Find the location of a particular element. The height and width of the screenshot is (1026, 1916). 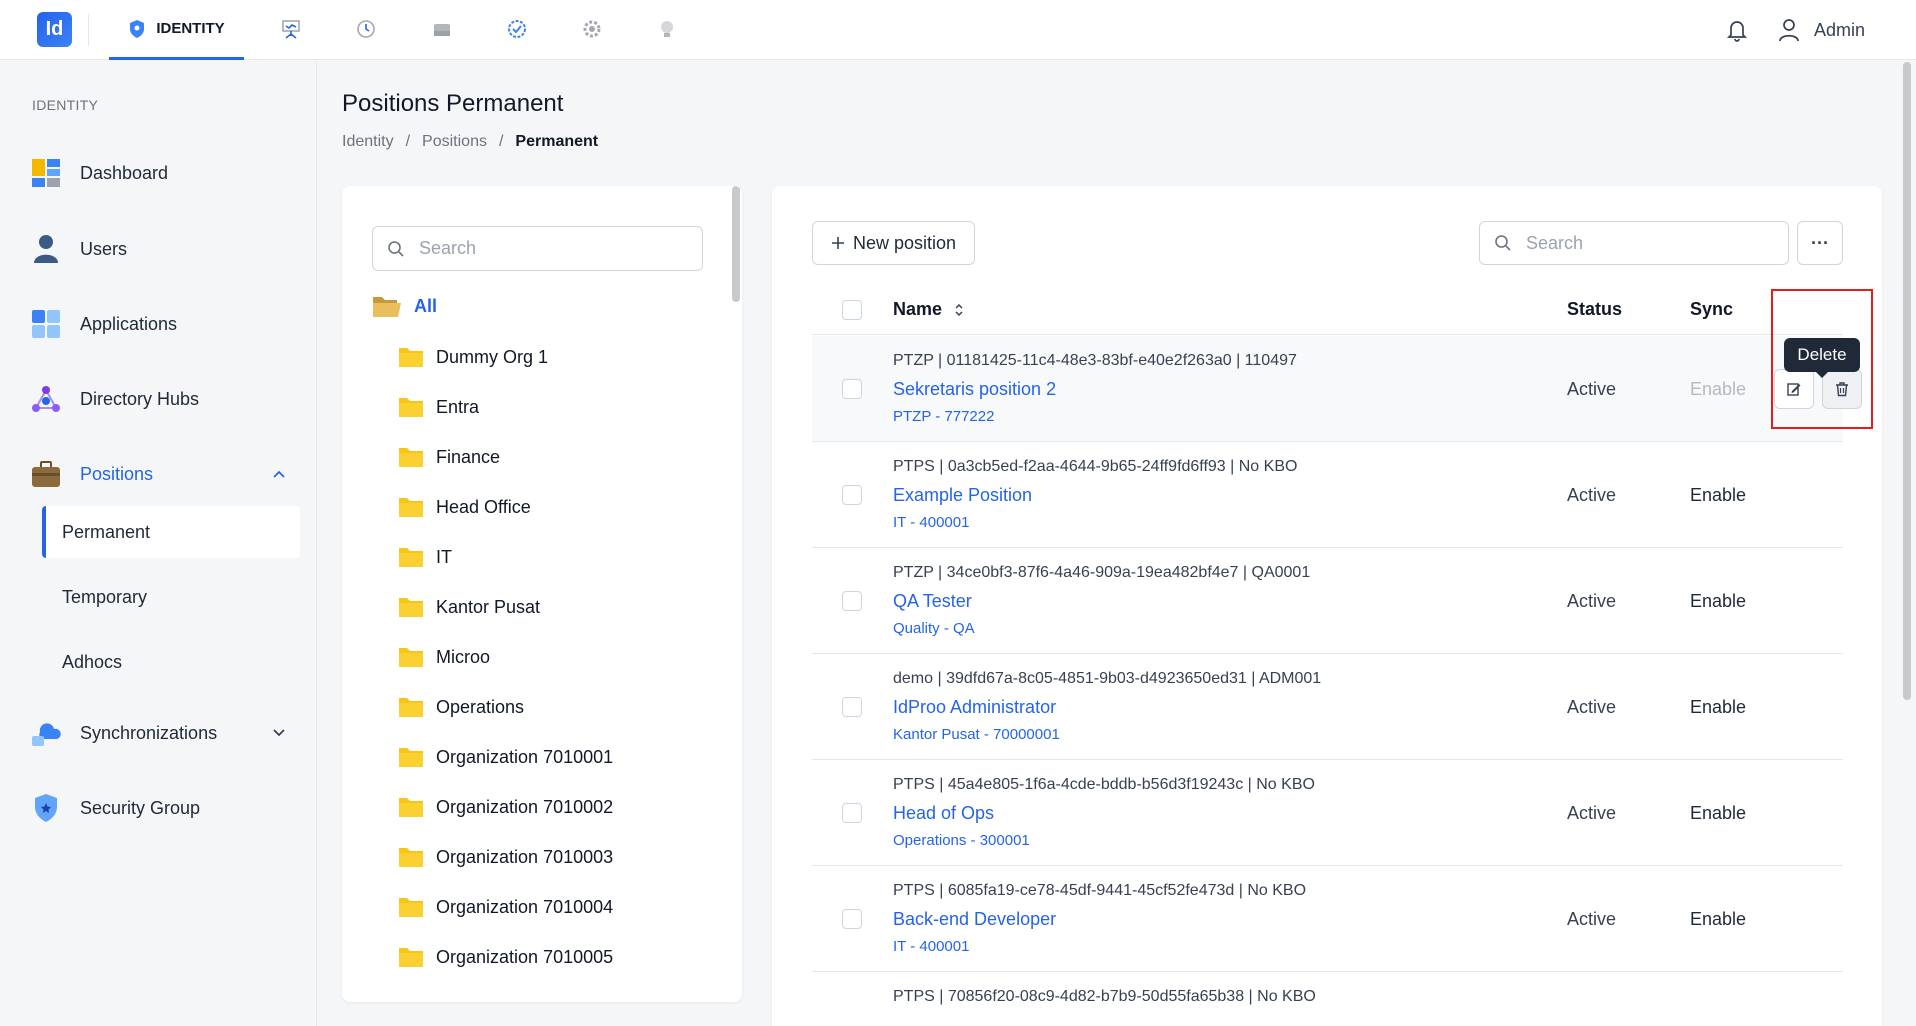

verified-badge-icon is located at coordinates (517, 29).